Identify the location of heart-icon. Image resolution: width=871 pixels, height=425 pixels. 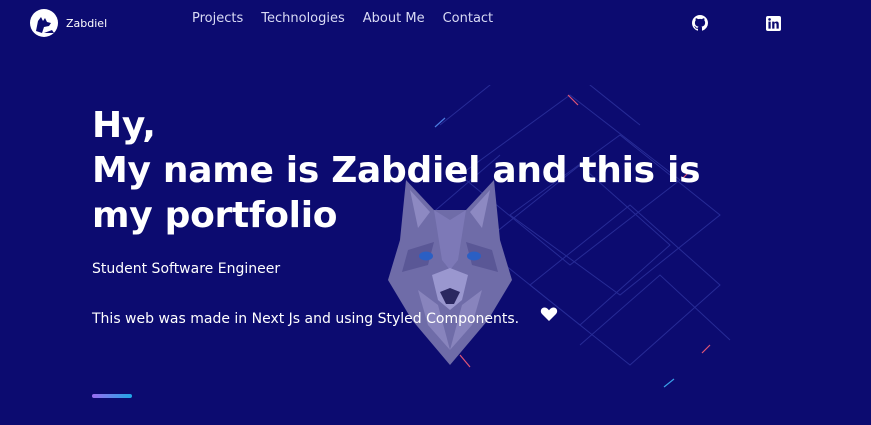
(549, 314).